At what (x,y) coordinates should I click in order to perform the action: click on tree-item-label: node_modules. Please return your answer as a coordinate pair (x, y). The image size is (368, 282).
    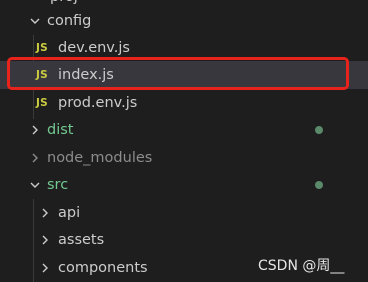
    Looking at the image, I should click on (100, 158).